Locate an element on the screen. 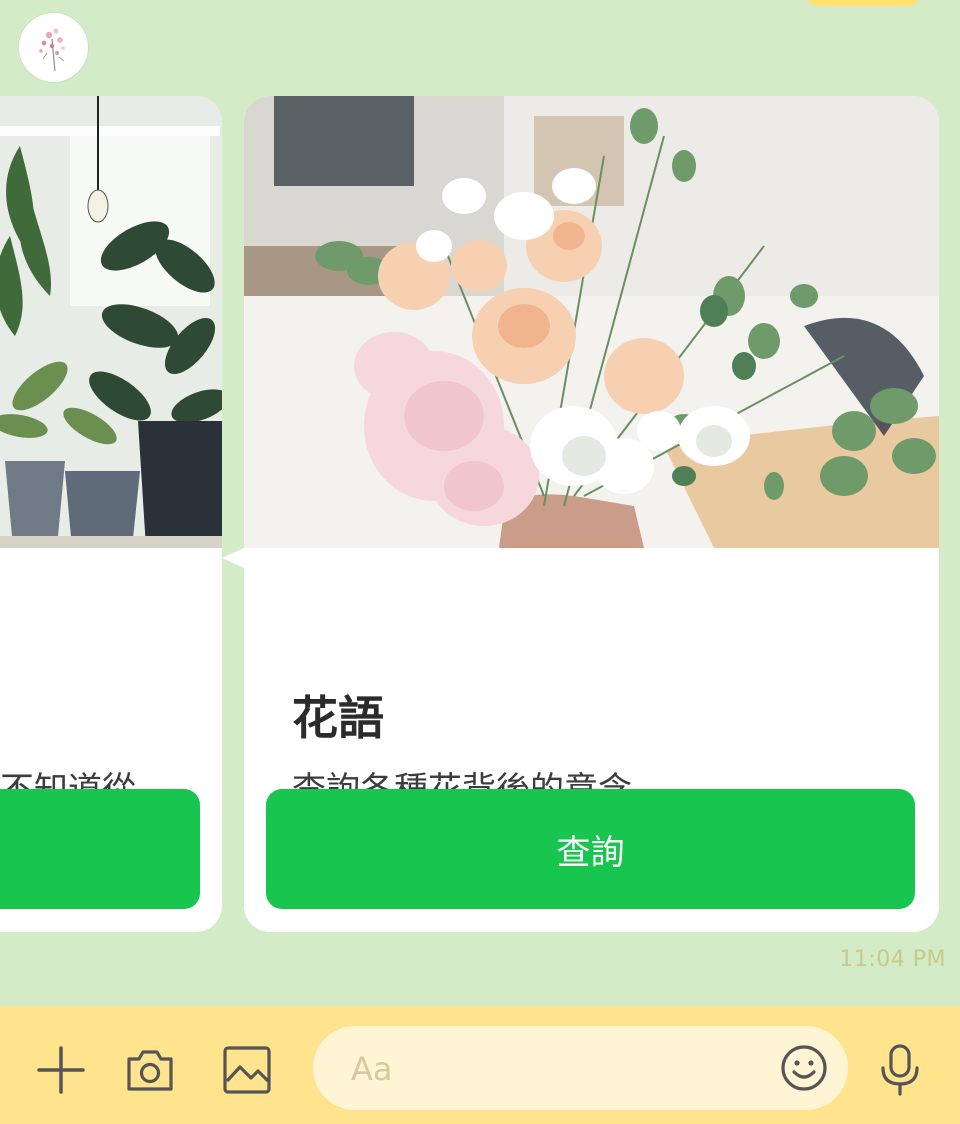  plus-icon is located at coordinates (61, 1070).